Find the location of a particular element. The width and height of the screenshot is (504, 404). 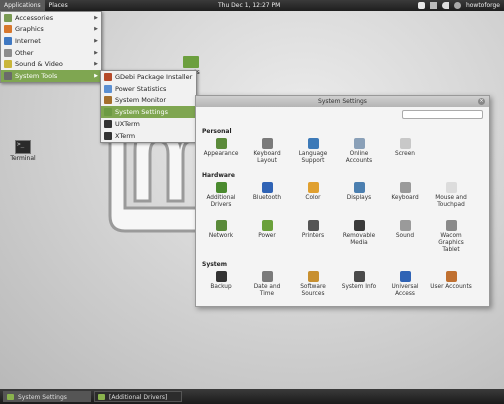

setting-system-info: System Info is located at coordinates (359, 281).